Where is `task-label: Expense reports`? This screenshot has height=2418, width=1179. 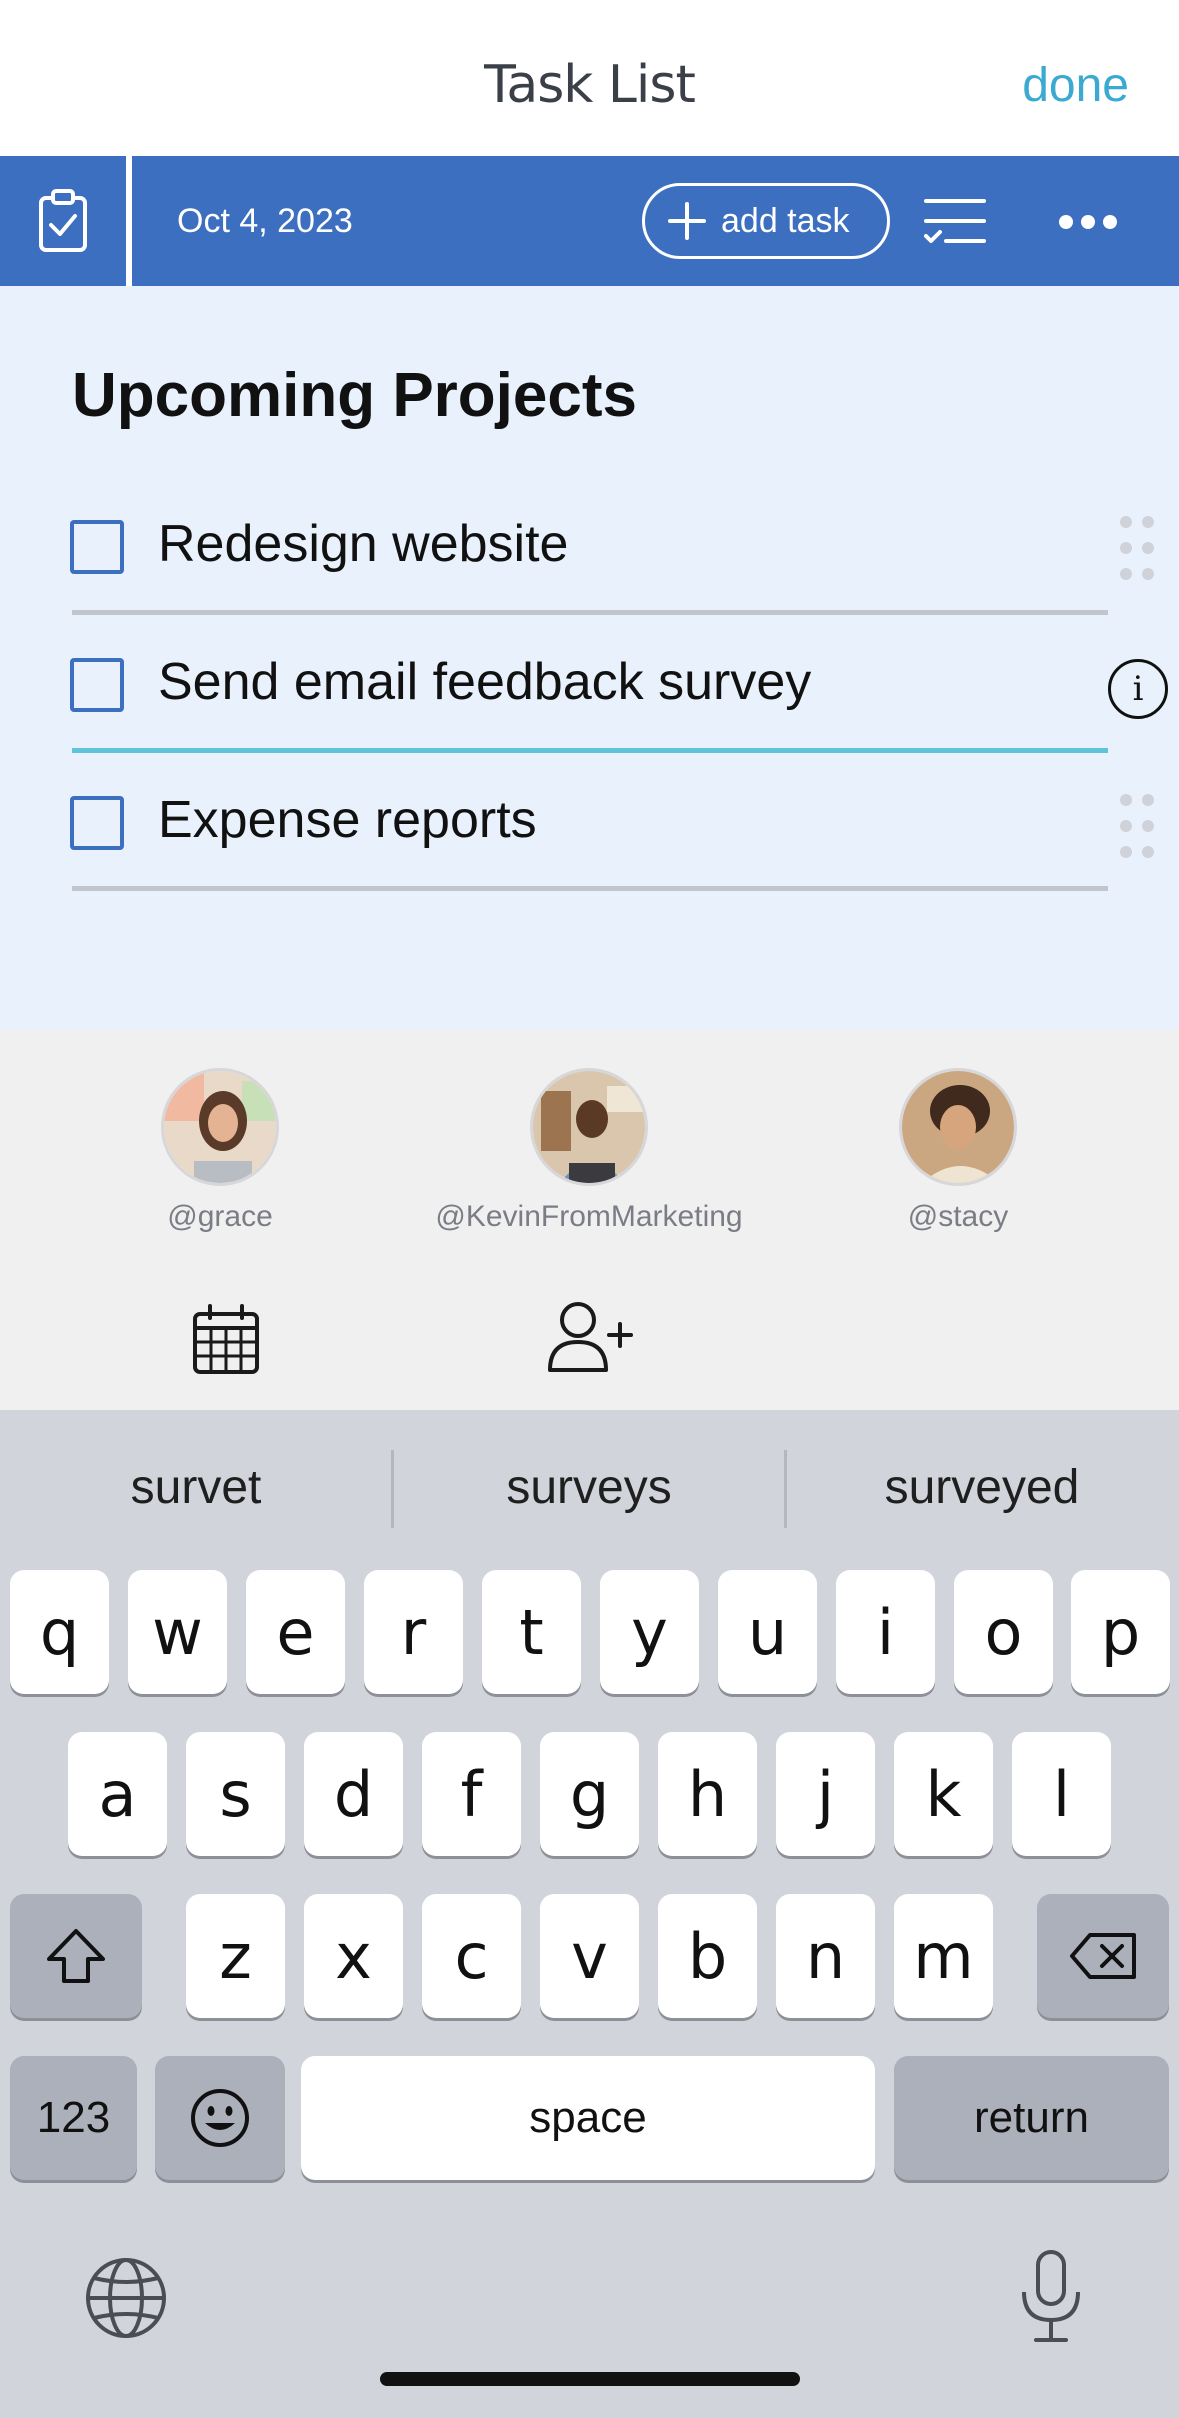 task-label: Expense reports is located at coordinates (347, 820).